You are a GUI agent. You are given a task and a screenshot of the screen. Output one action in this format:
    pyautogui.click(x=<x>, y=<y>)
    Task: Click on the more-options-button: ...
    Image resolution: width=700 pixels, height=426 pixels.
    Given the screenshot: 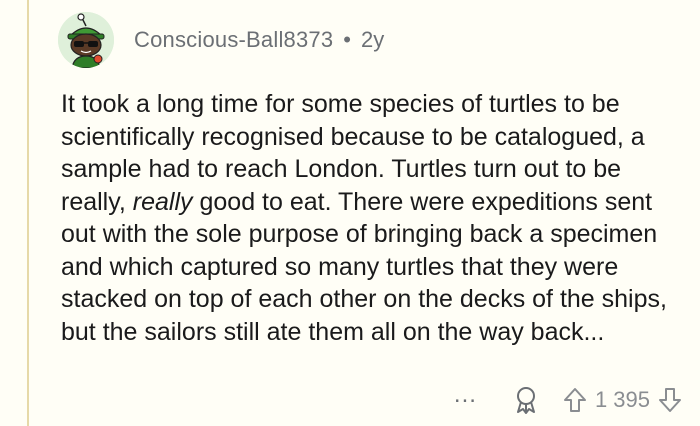 What is the action you would take?
    pyautogui.click(x=465, y=395)
    